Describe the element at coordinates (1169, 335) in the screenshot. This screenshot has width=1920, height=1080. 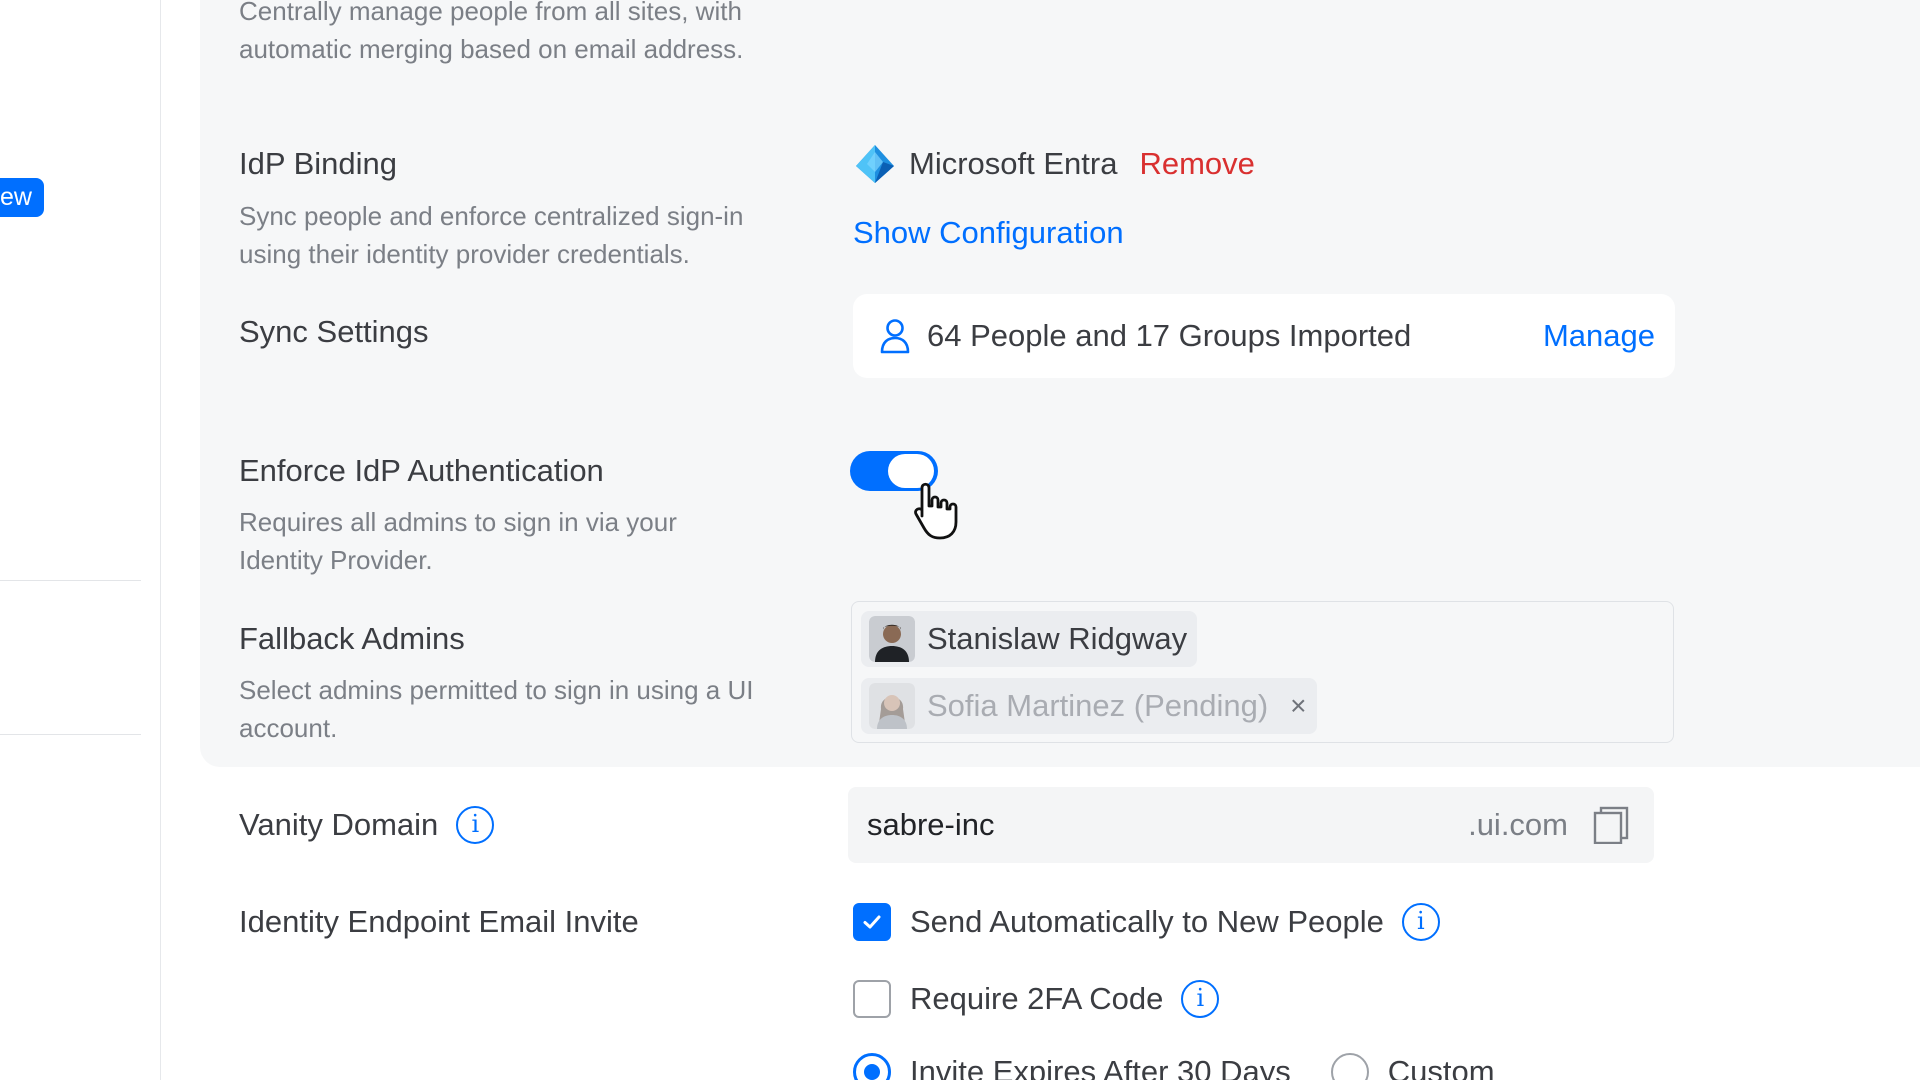
I see `sync-summary-text: 64 People and 17 Groups Imported` at that location.